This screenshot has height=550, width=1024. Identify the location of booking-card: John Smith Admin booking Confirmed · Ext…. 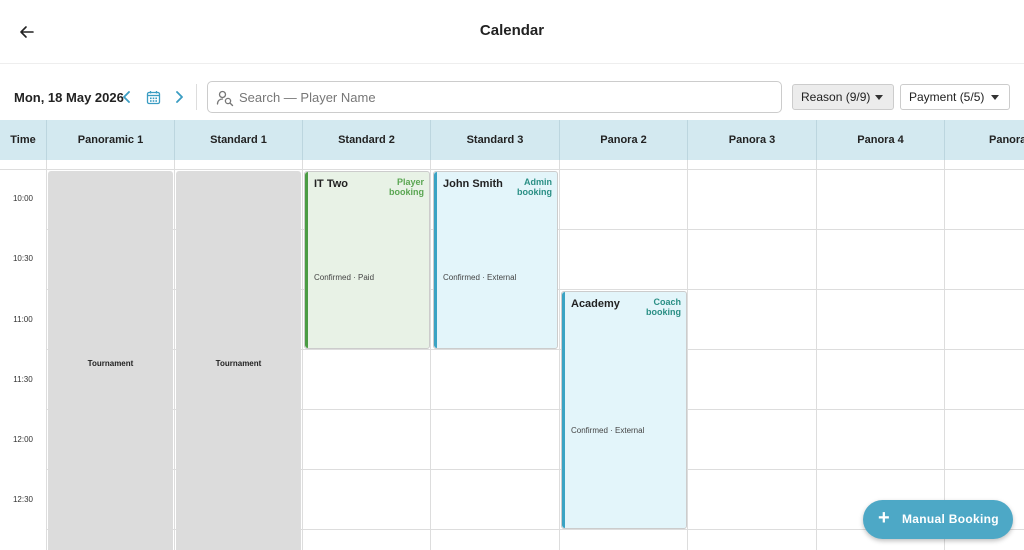
(495, 260).